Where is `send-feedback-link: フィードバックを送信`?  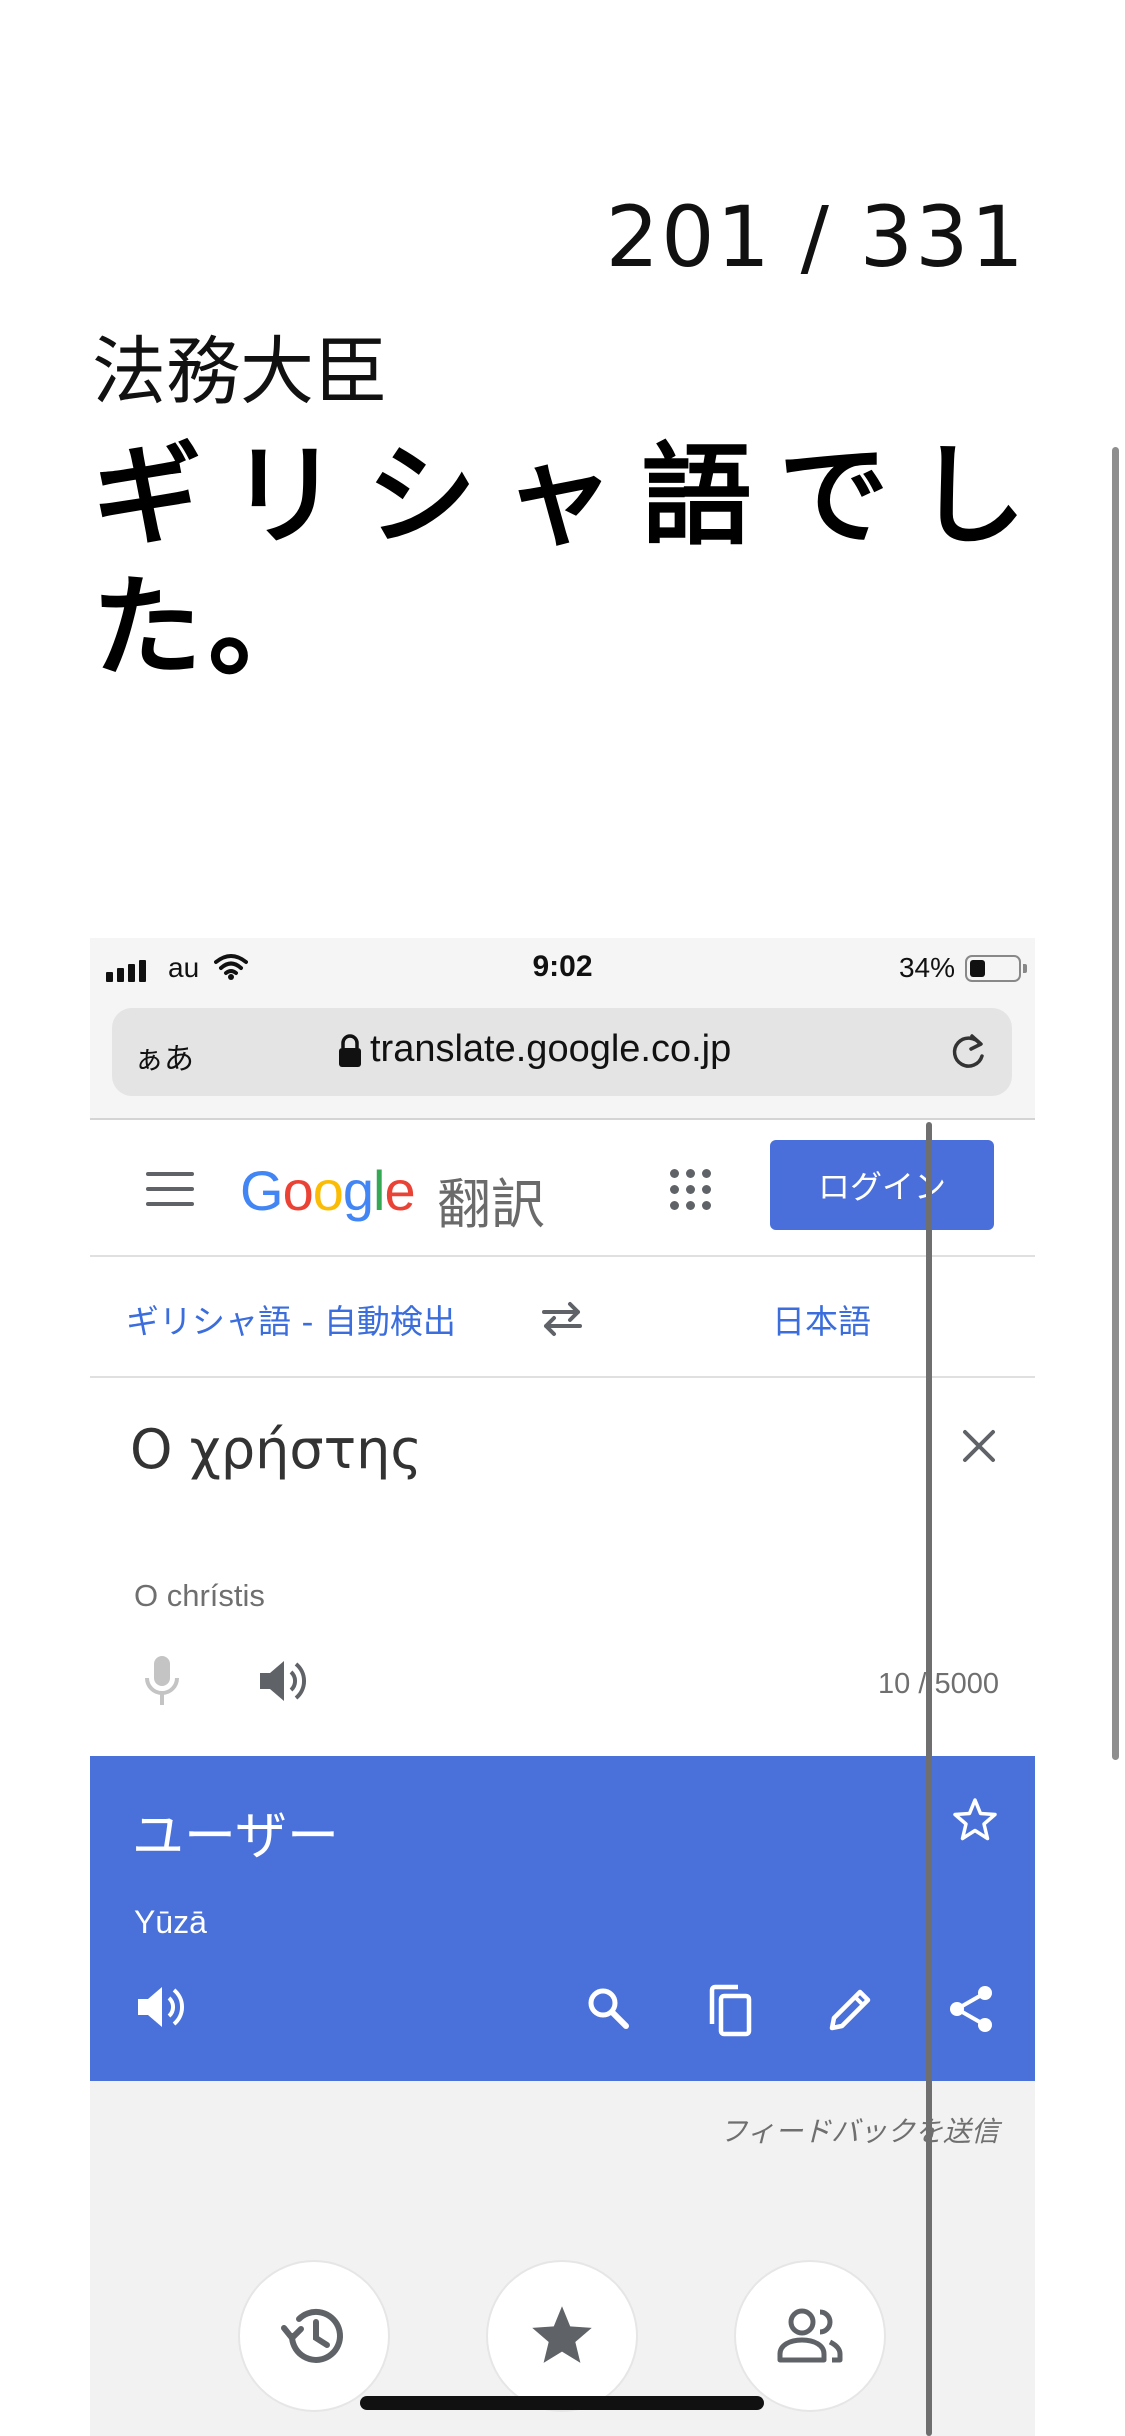 send-feedback-link: フィードバックを送信 is located at coordinates (859, 2130).